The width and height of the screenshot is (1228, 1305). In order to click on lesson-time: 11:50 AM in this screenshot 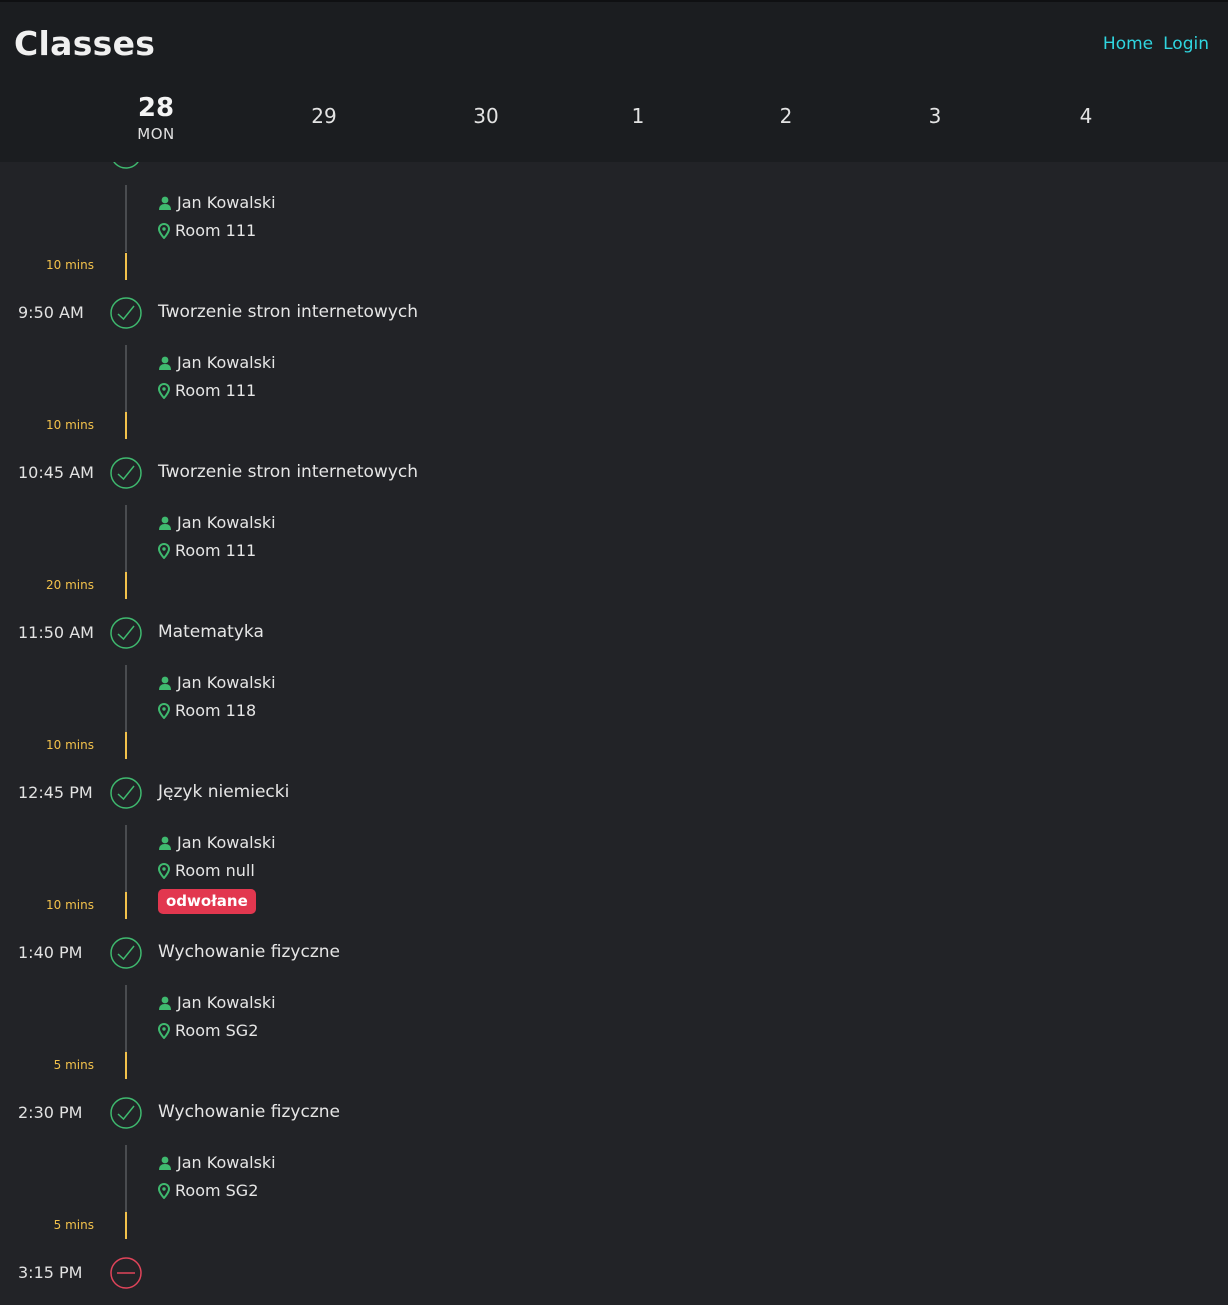, I will do `click(56, 632)`.